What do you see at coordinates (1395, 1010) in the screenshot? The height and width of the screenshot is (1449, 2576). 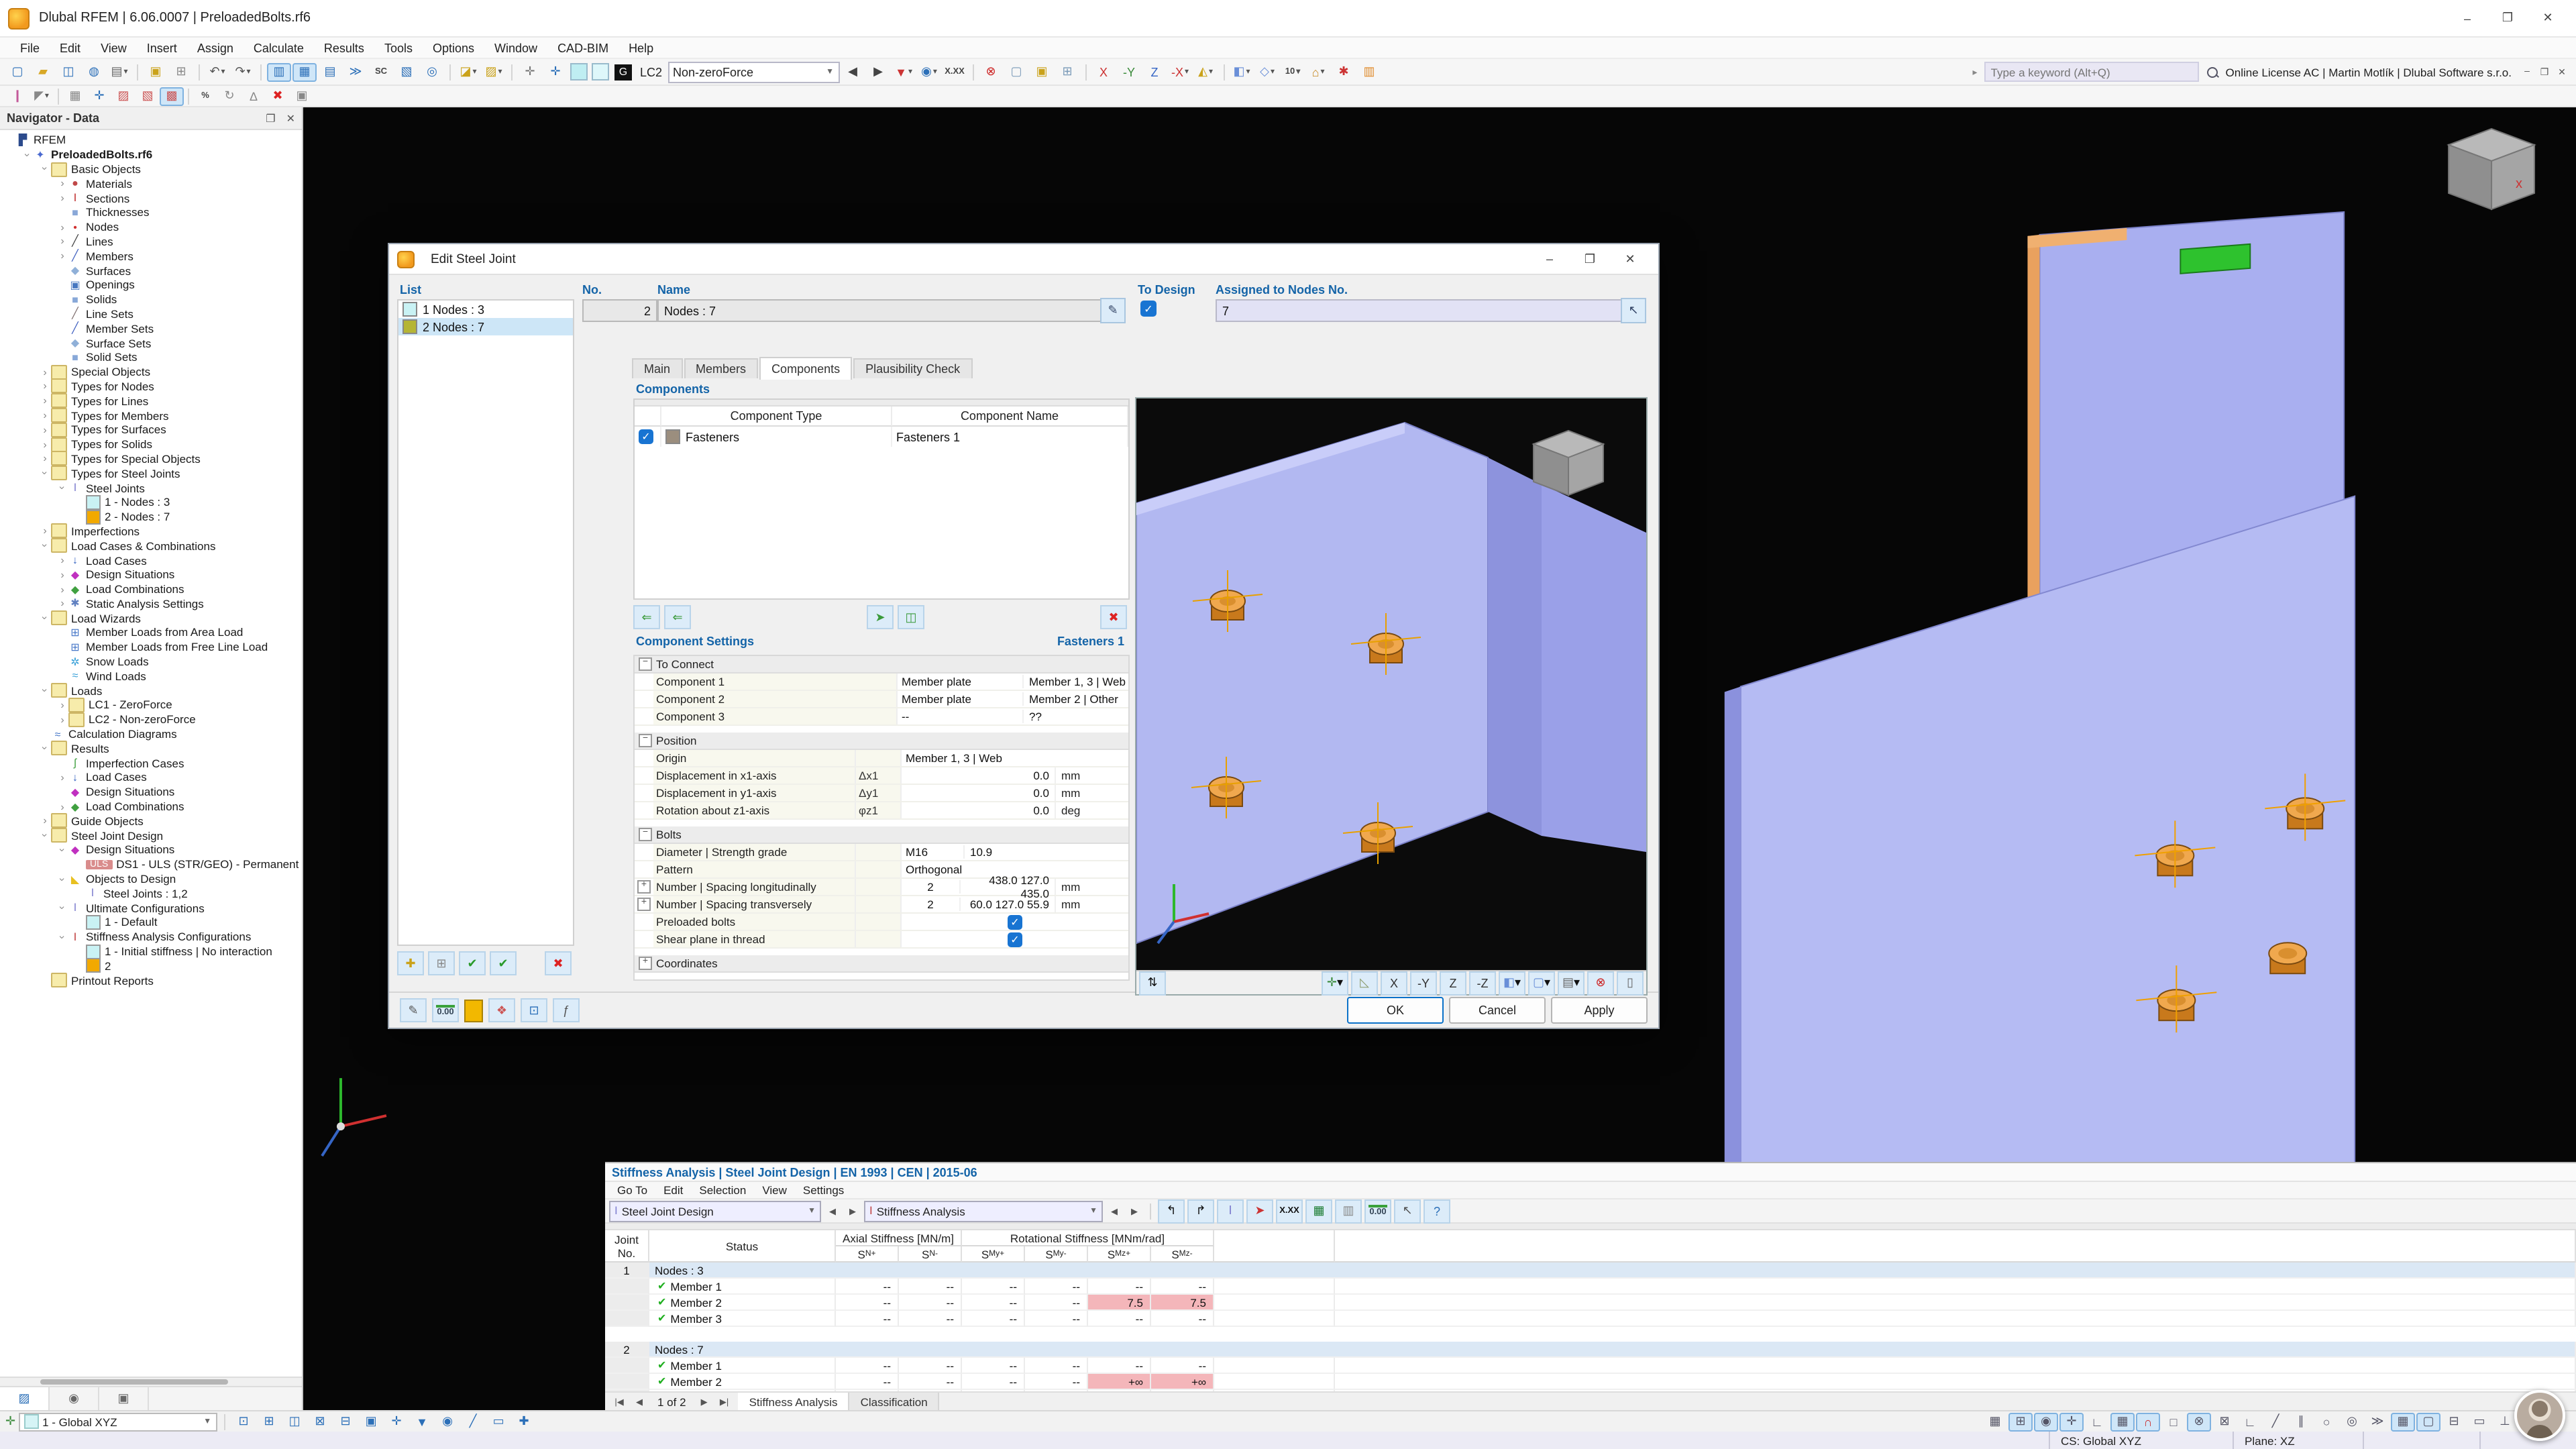 I see `ok-button: OK` at bounding box center [1395, 1010].